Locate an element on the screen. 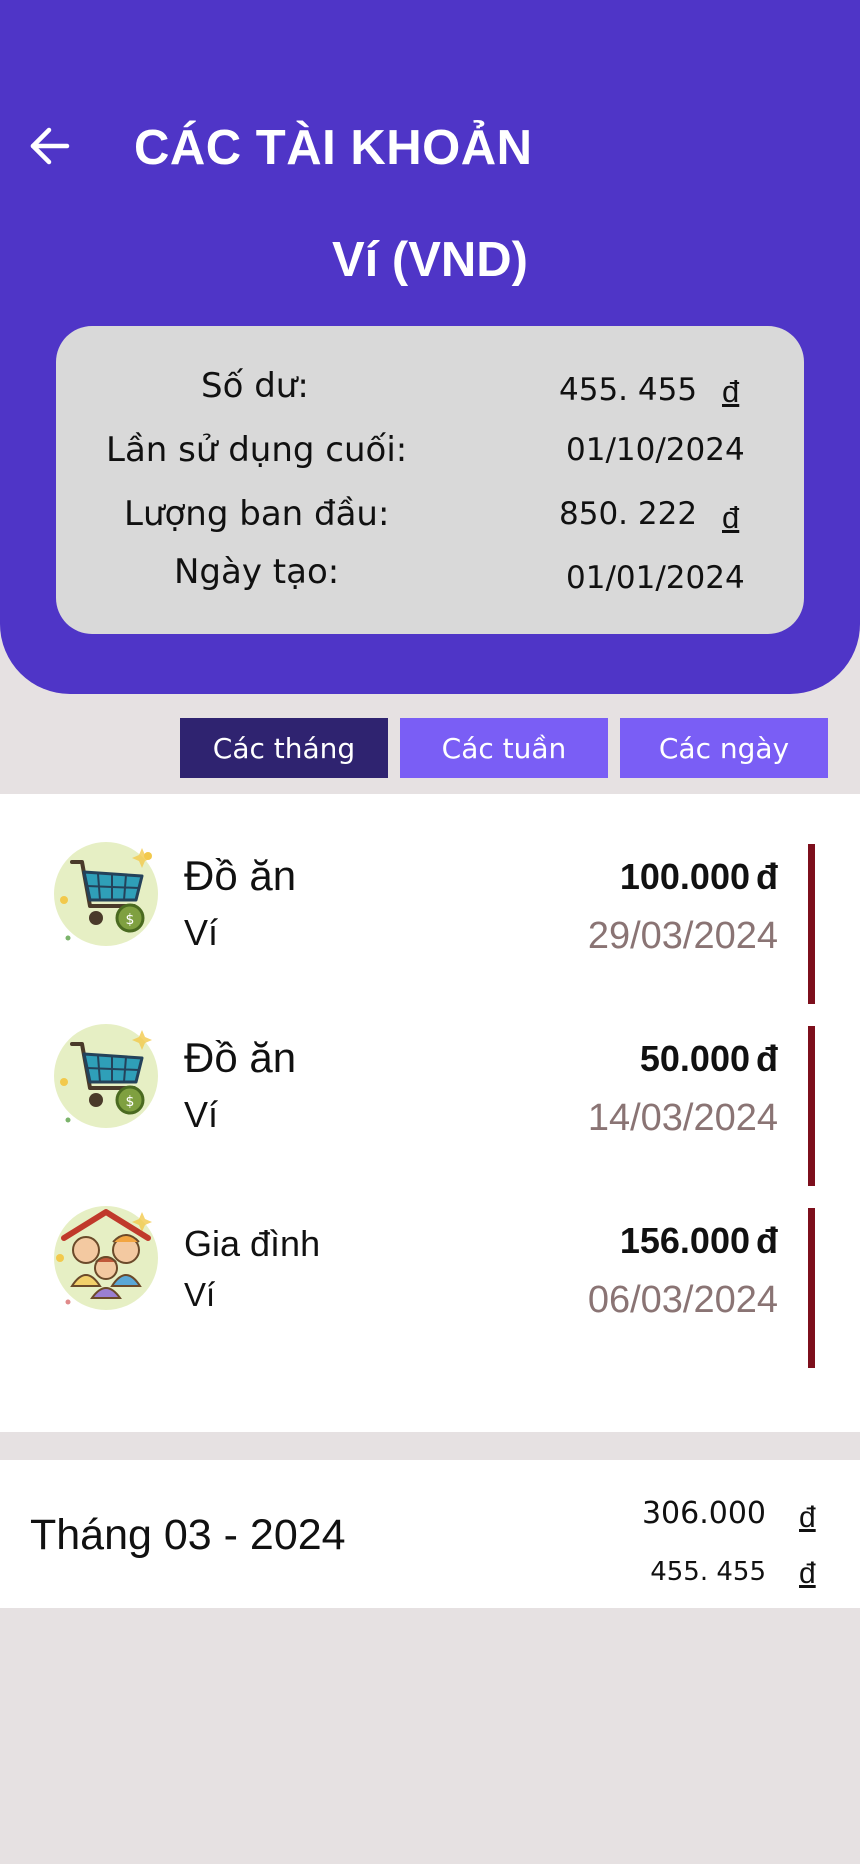 Image resolution: width=860 pixels, height=1864 pixels. wallet-name: Ví (VND) is located at coordinates (430, 260).